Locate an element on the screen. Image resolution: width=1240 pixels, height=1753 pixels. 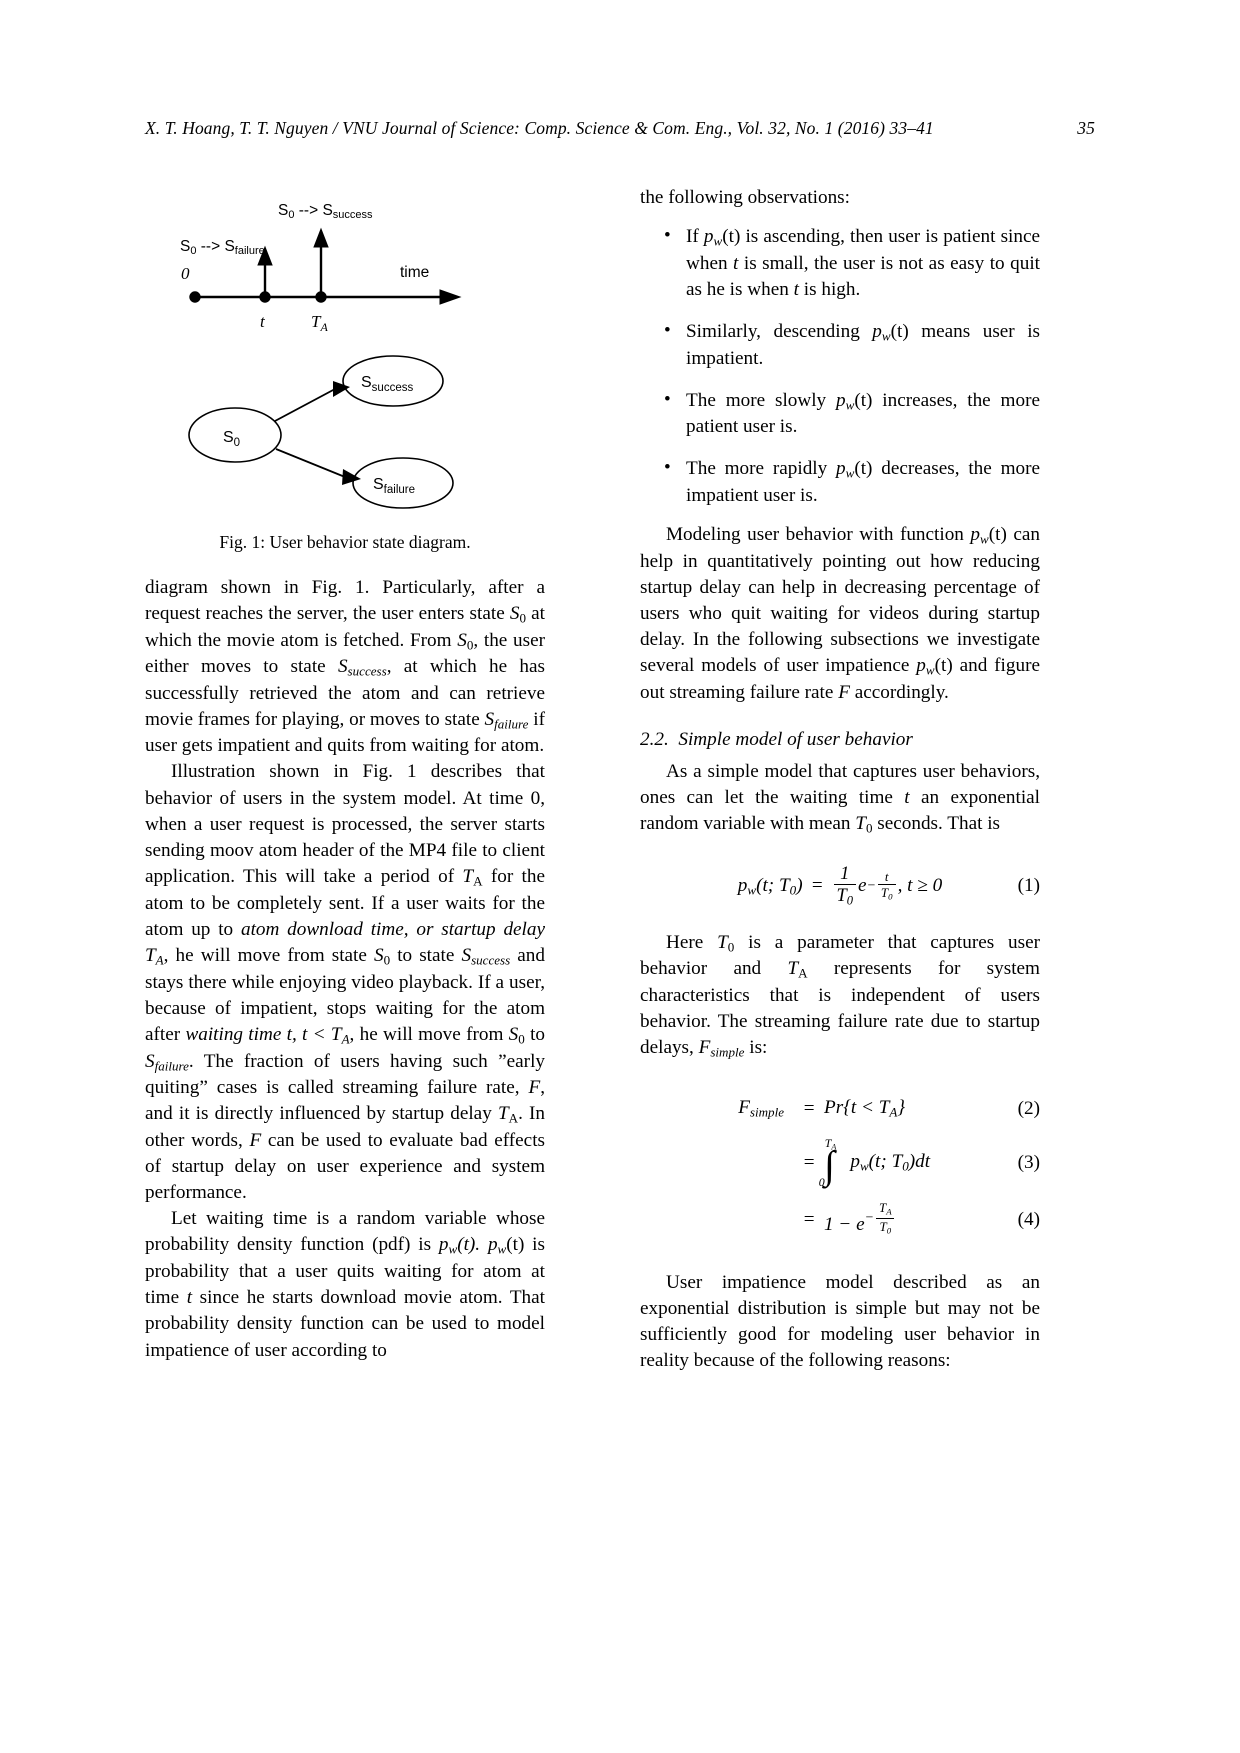
text-run: is high. is located at coordinates (829, 289).